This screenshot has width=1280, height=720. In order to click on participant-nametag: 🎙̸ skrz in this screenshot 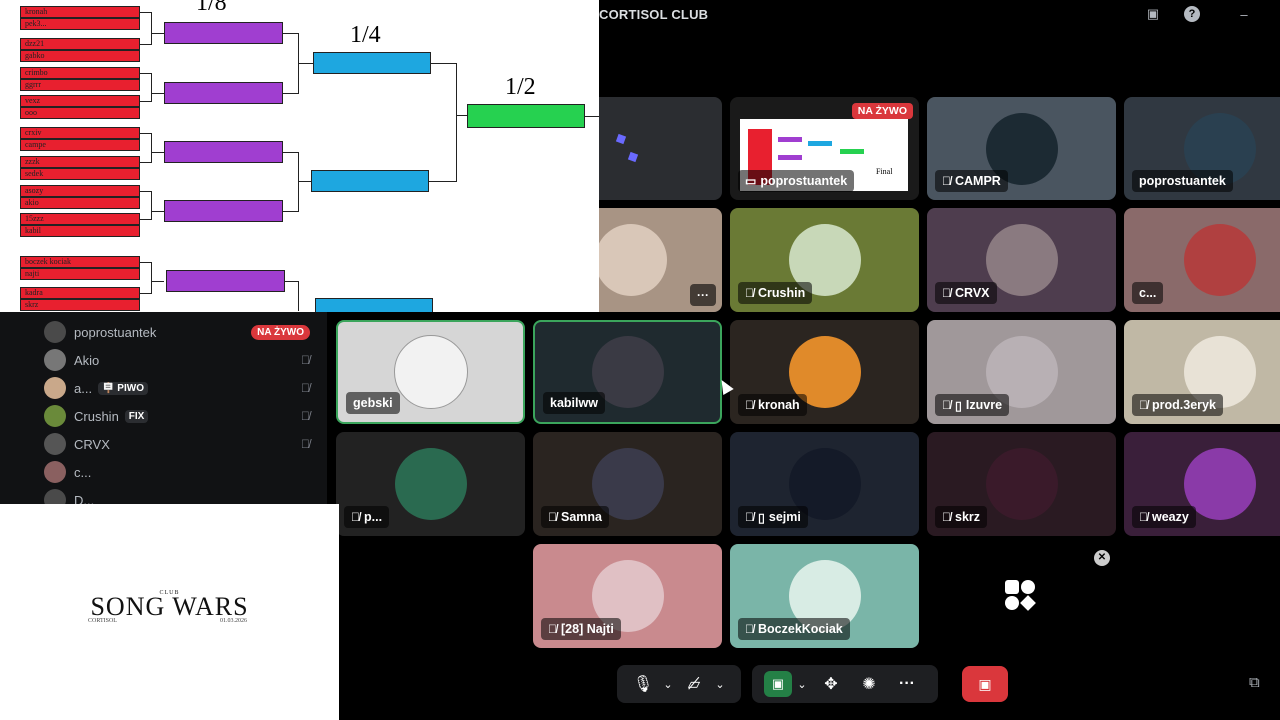, I will do `click(961, 517)`.